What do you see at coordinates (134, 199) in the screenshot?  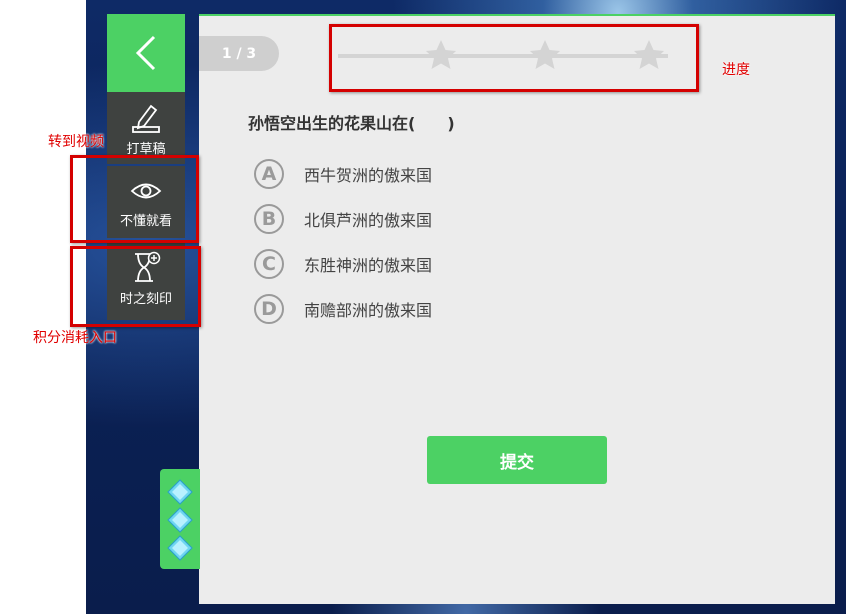 I see `annotation-video-box` at bounding box center [134, 199].